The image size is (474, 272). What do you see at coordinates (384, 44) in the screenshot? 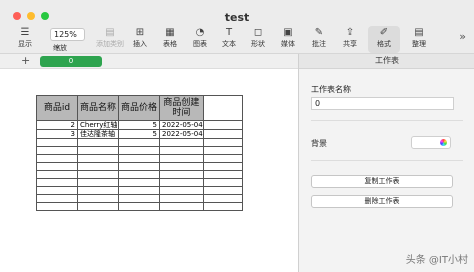
I see `format-label: 格式` at bounding box center [384, 44].